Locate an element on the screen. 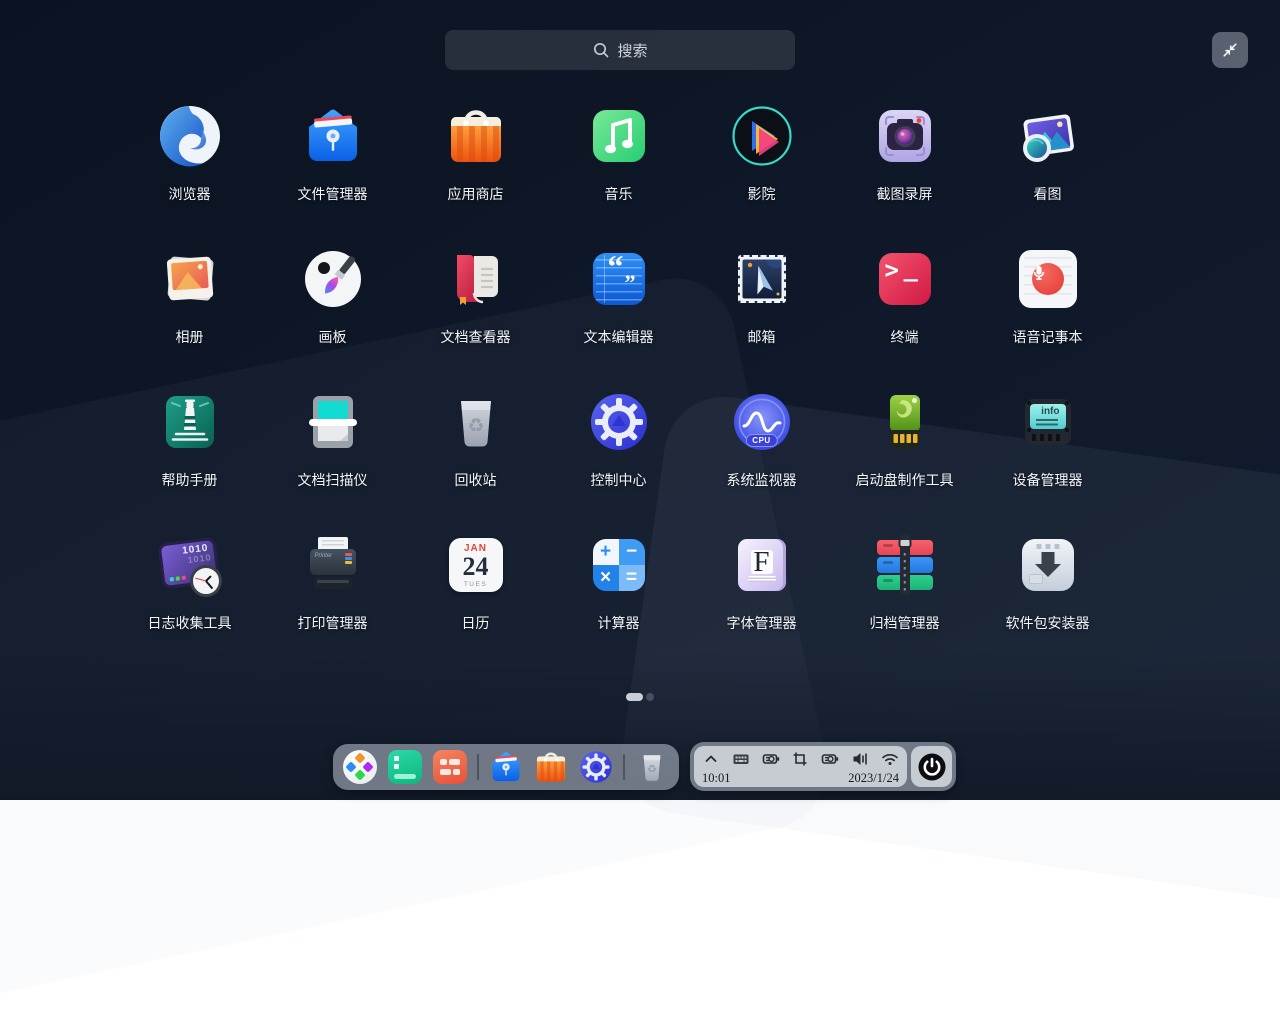  app-document-viewer: 文档查看器 is located at coordinates (475, 310).